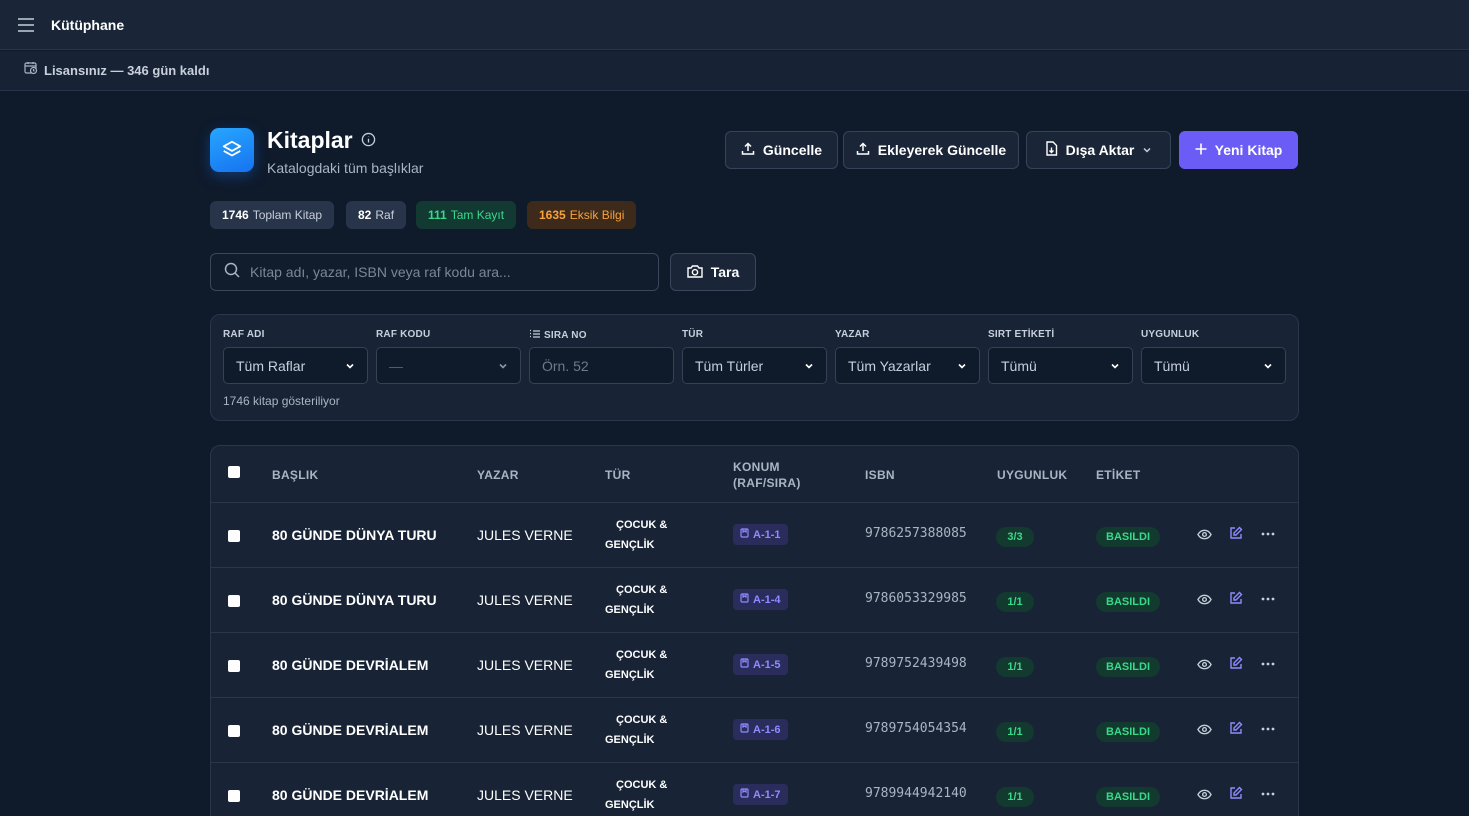 This screenshot has width=1469, height=816. I want to click on book-genre-line1: ÇOCUK &, so click(642, 655).